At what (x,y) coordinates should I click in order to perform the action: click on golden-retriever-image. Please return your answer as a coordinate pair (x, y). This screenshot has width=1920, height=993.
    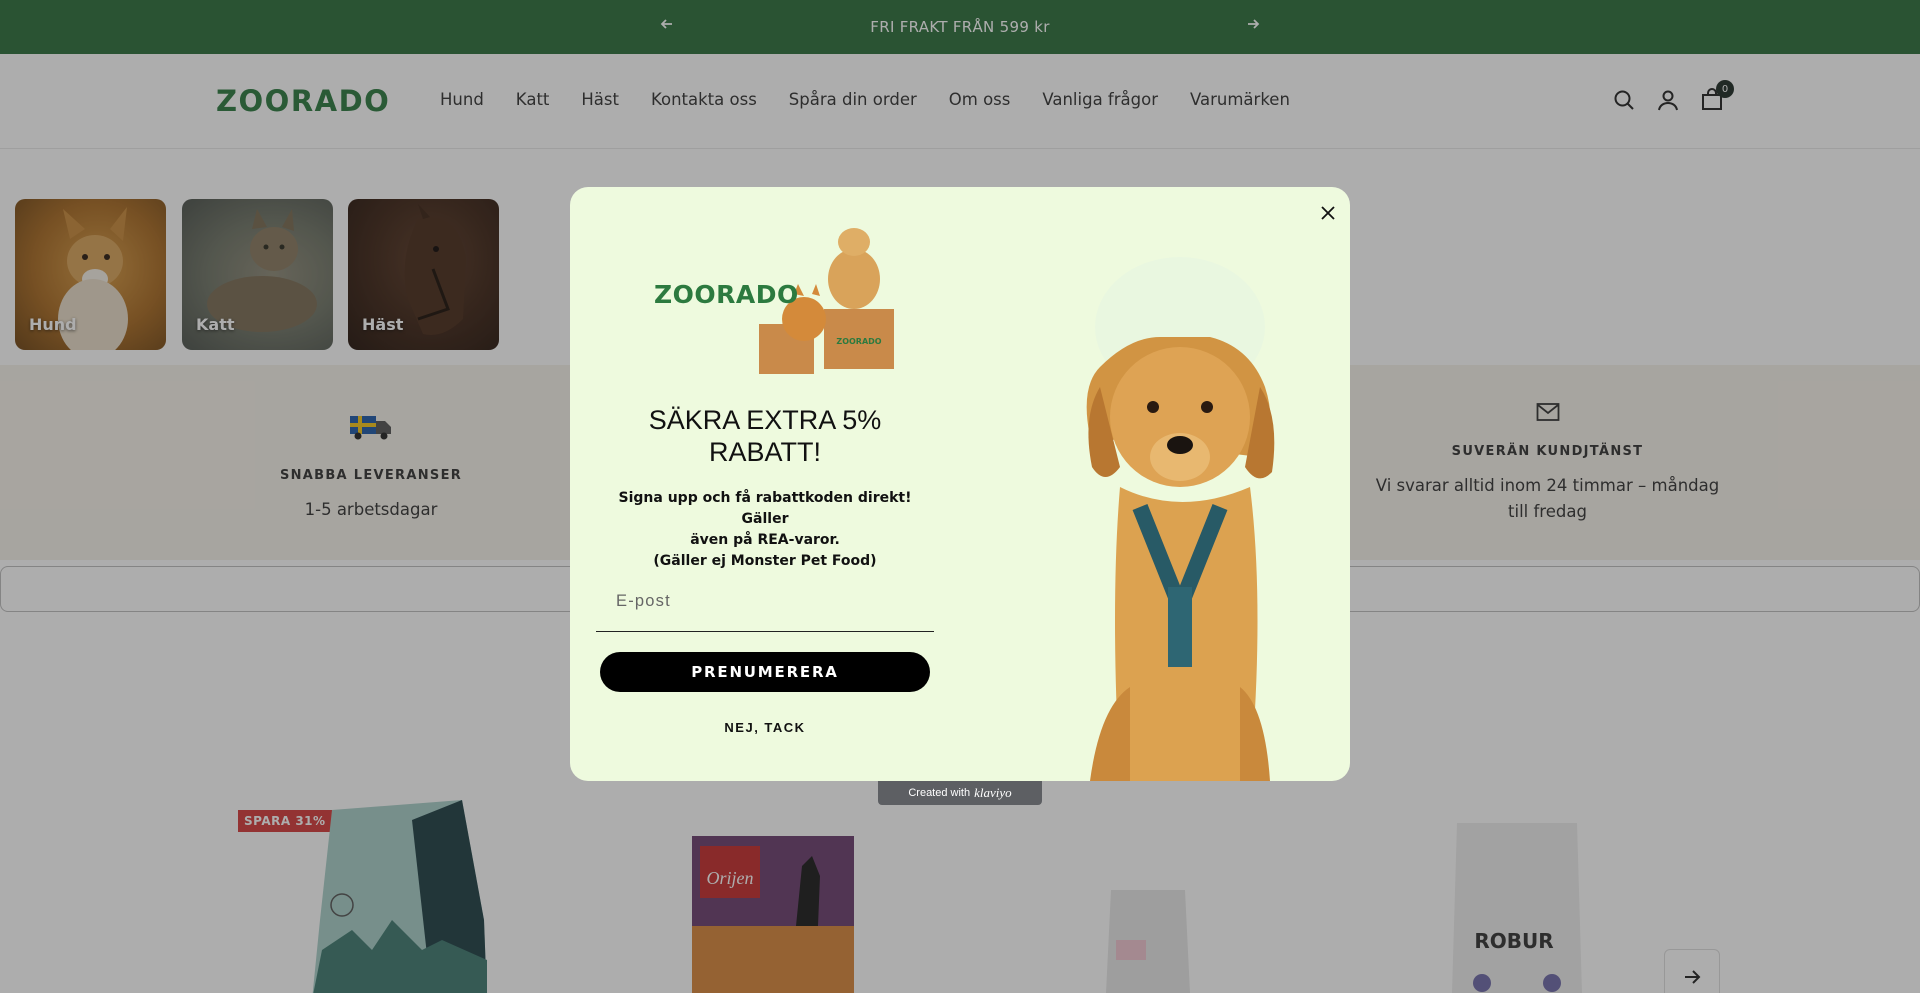
    Looking at the image, I should click on (1180, 519).